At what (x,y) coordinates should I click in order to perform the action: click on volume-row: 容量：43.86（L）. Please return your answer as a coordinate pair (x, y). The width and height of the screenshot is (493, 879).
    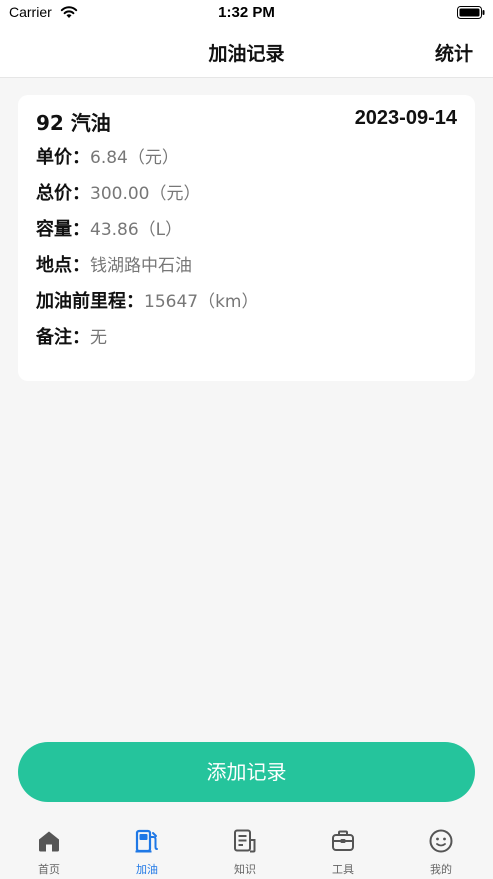
    Looking at the image, I should click on (109, 228).